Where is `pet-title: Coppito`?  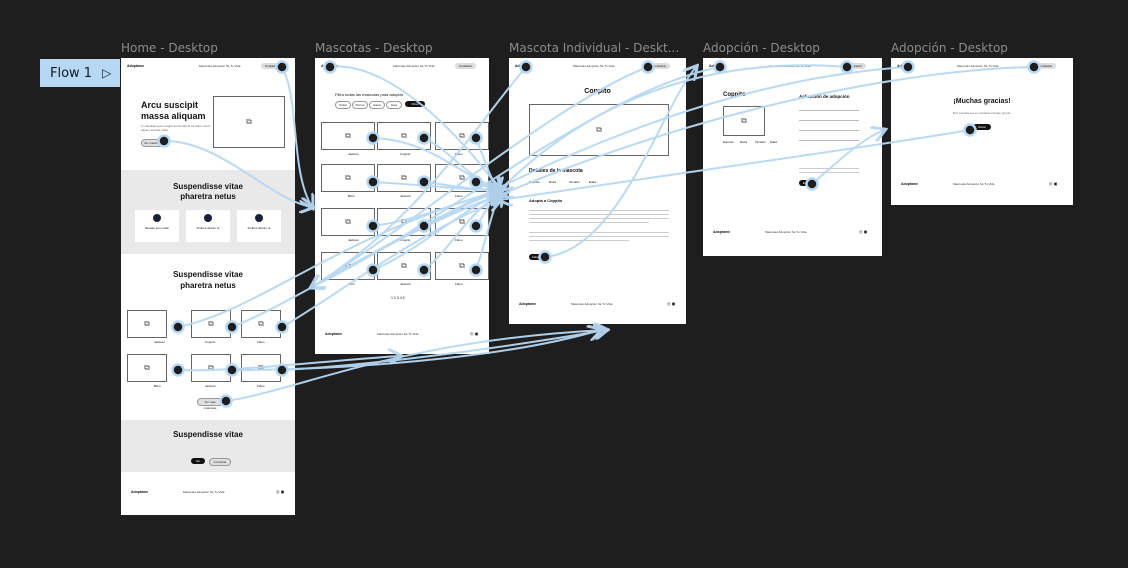 pet-title: Coppito is located at coordinates (597, 91).